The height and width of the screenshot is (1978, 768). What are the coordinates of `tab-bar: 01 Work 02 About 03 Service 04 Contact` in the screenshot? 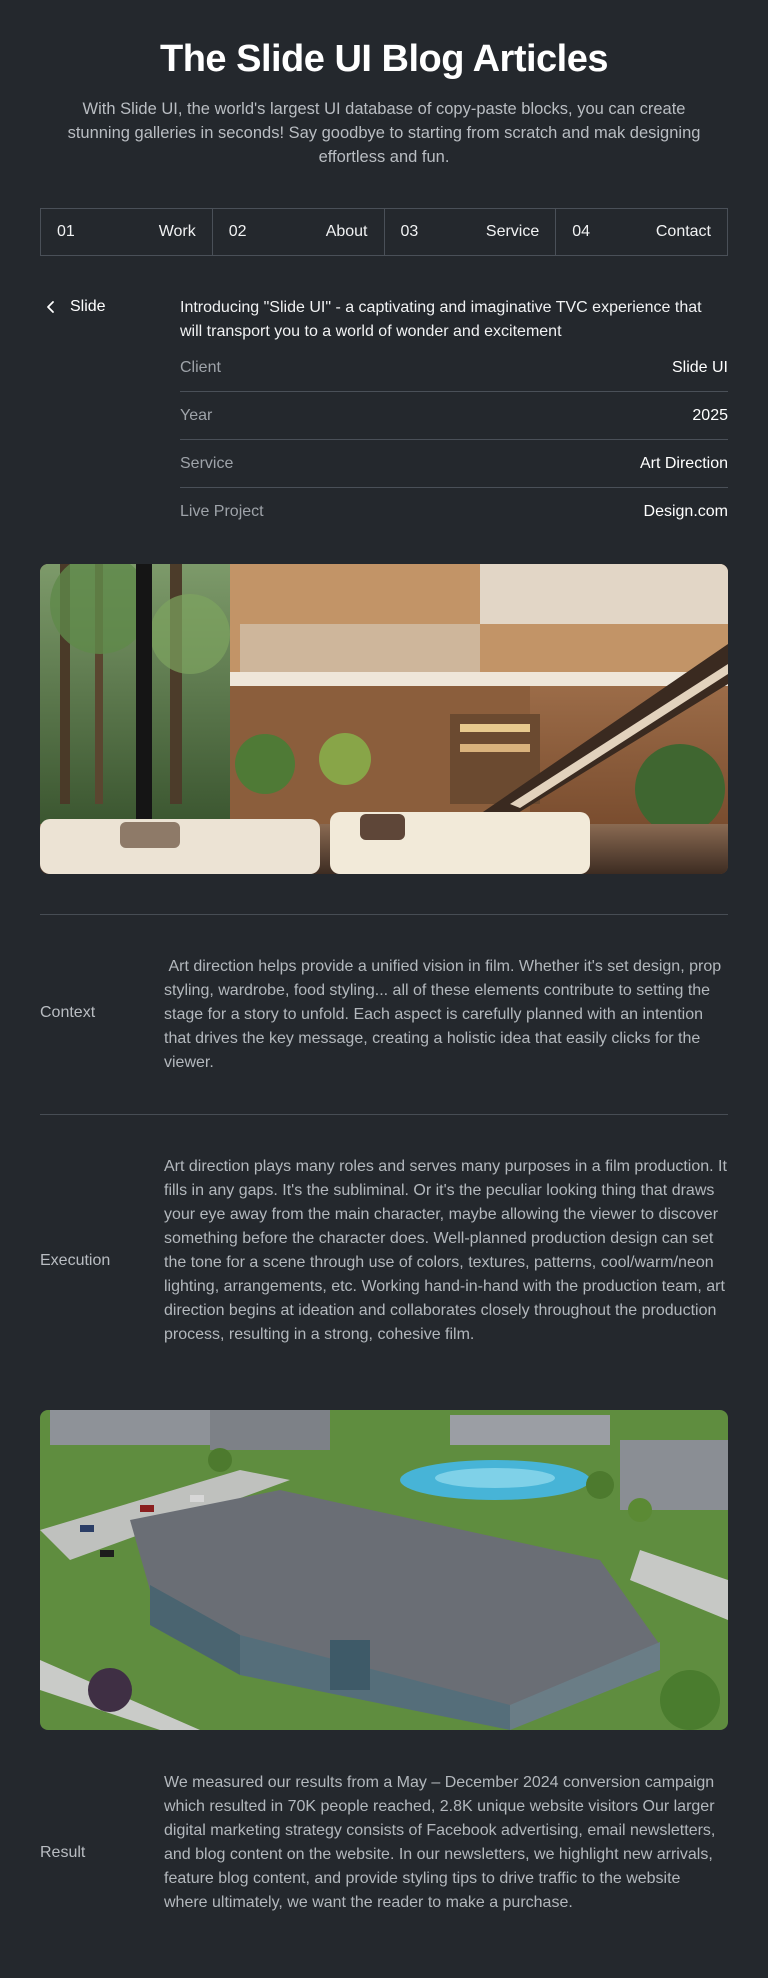 It's located at (384, 232).